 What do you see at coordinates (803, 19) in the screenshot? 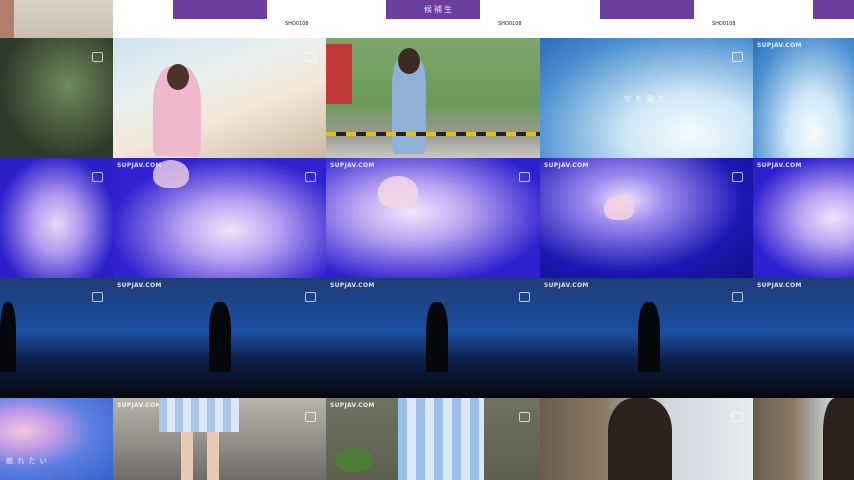
I see `thumb-r0-c4` at bounding box center [803, 19].